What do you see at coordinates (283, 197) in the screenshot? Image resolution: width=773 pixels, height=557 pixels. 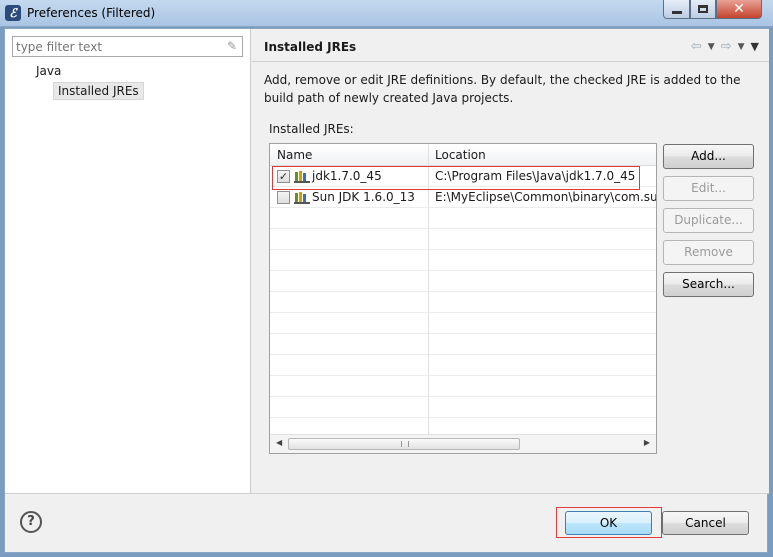 I see `jre-checkbox` at bounding box center [283, 197].